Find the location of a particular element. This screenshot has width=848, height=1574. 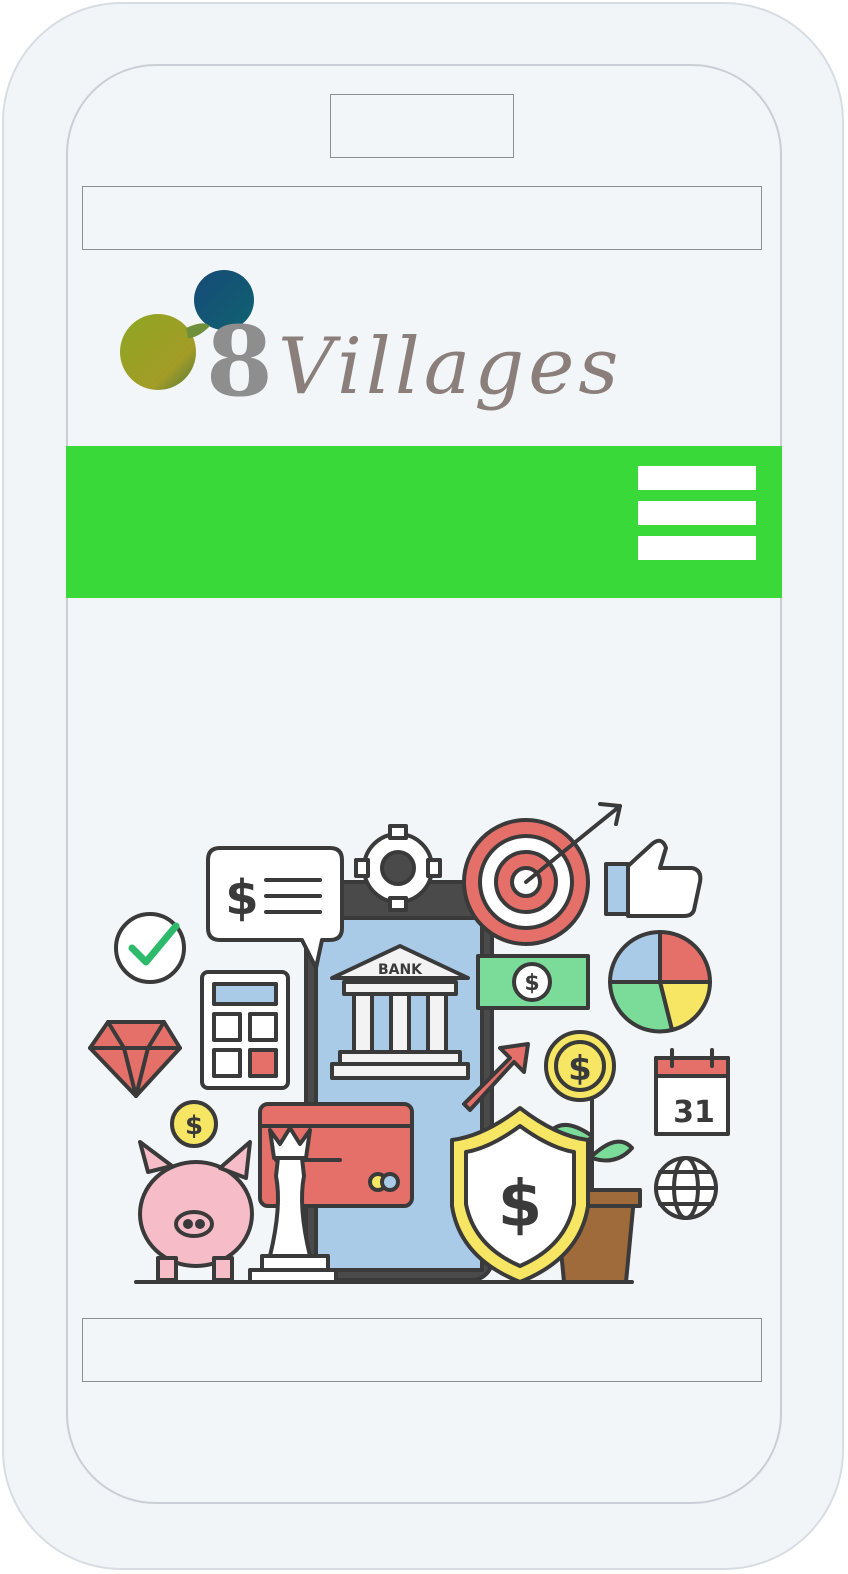

phone-speaker is located at coordinates (422, 126).